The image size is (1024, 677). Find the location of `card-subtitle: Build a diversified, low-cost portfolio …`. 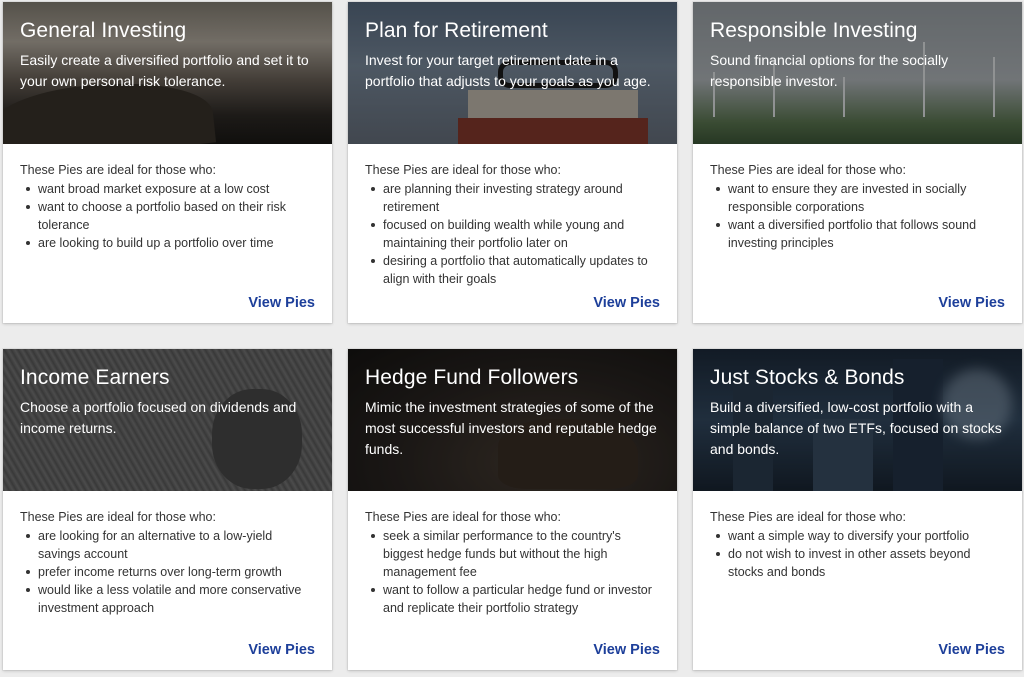

card-subtitle: Build a diversified, low-cost portfolio … is located at coordinates (856, 428).